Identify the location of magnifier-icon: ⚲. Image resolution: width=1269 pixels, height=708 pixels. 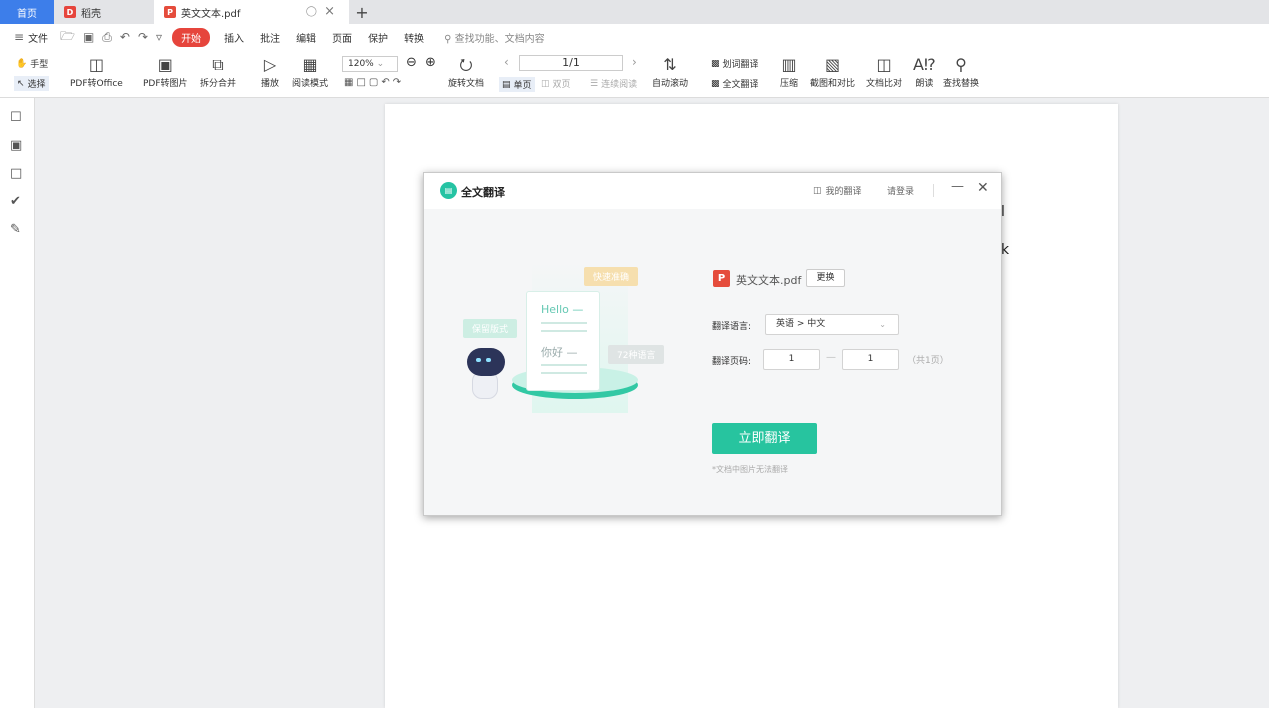
(961, 64).